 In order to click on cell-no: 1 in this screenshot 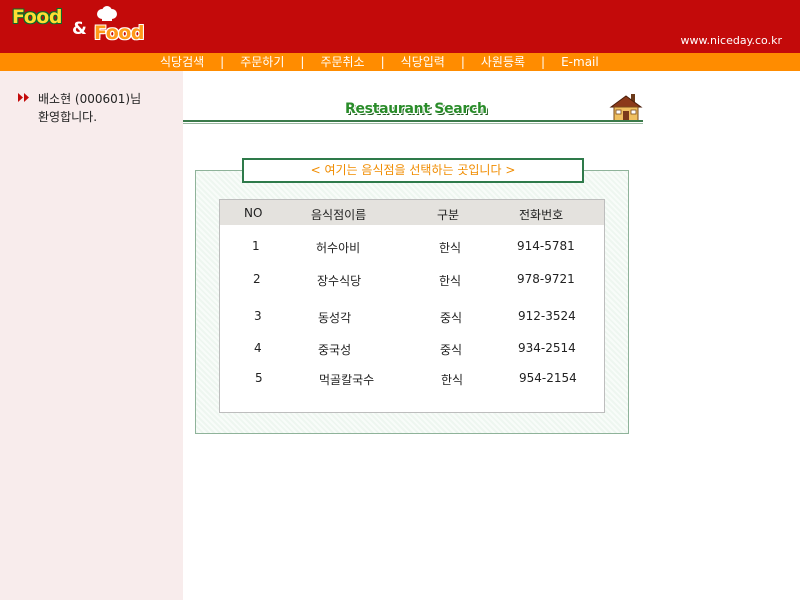, I will do `click(256, 246)`.